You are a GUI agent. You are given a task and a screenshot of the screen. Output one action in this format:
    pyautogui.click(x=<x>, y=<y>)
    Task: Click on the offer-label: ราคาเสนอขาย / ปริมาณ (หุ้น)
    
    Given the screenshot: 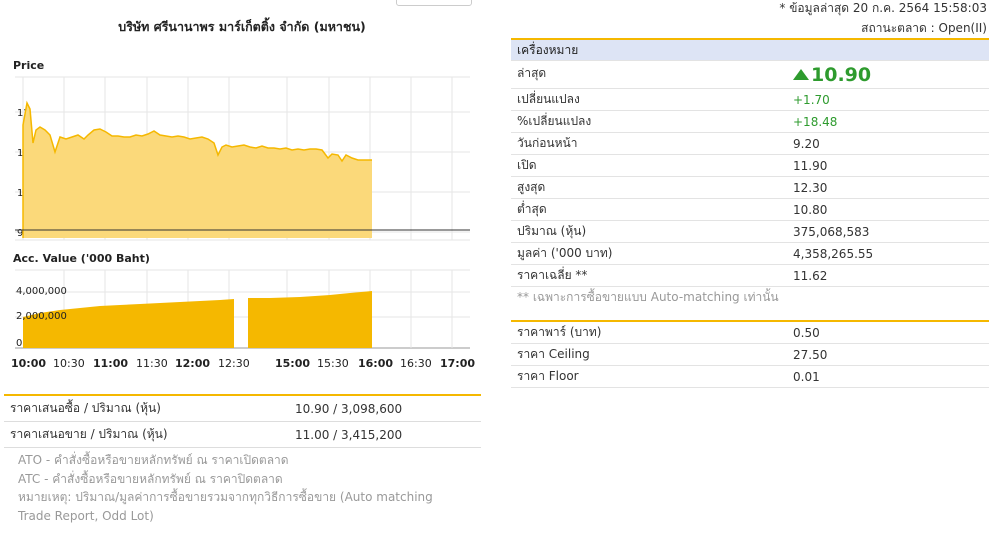 What is the action you would take?
    pyautogui.click(x=142, y=434)
    